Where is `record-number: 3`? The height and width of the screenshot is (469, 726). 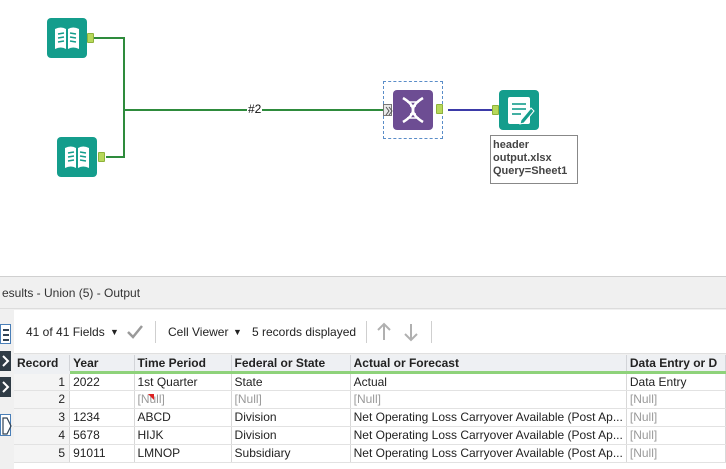
record-number: 3 is located at coordinates (42, 417).